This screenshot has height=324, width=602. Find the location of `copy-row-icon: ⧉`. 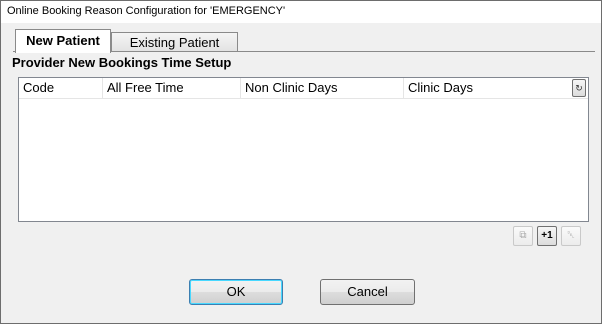

copy-row-icon: ⧉ is located at coordinates (523, 236).